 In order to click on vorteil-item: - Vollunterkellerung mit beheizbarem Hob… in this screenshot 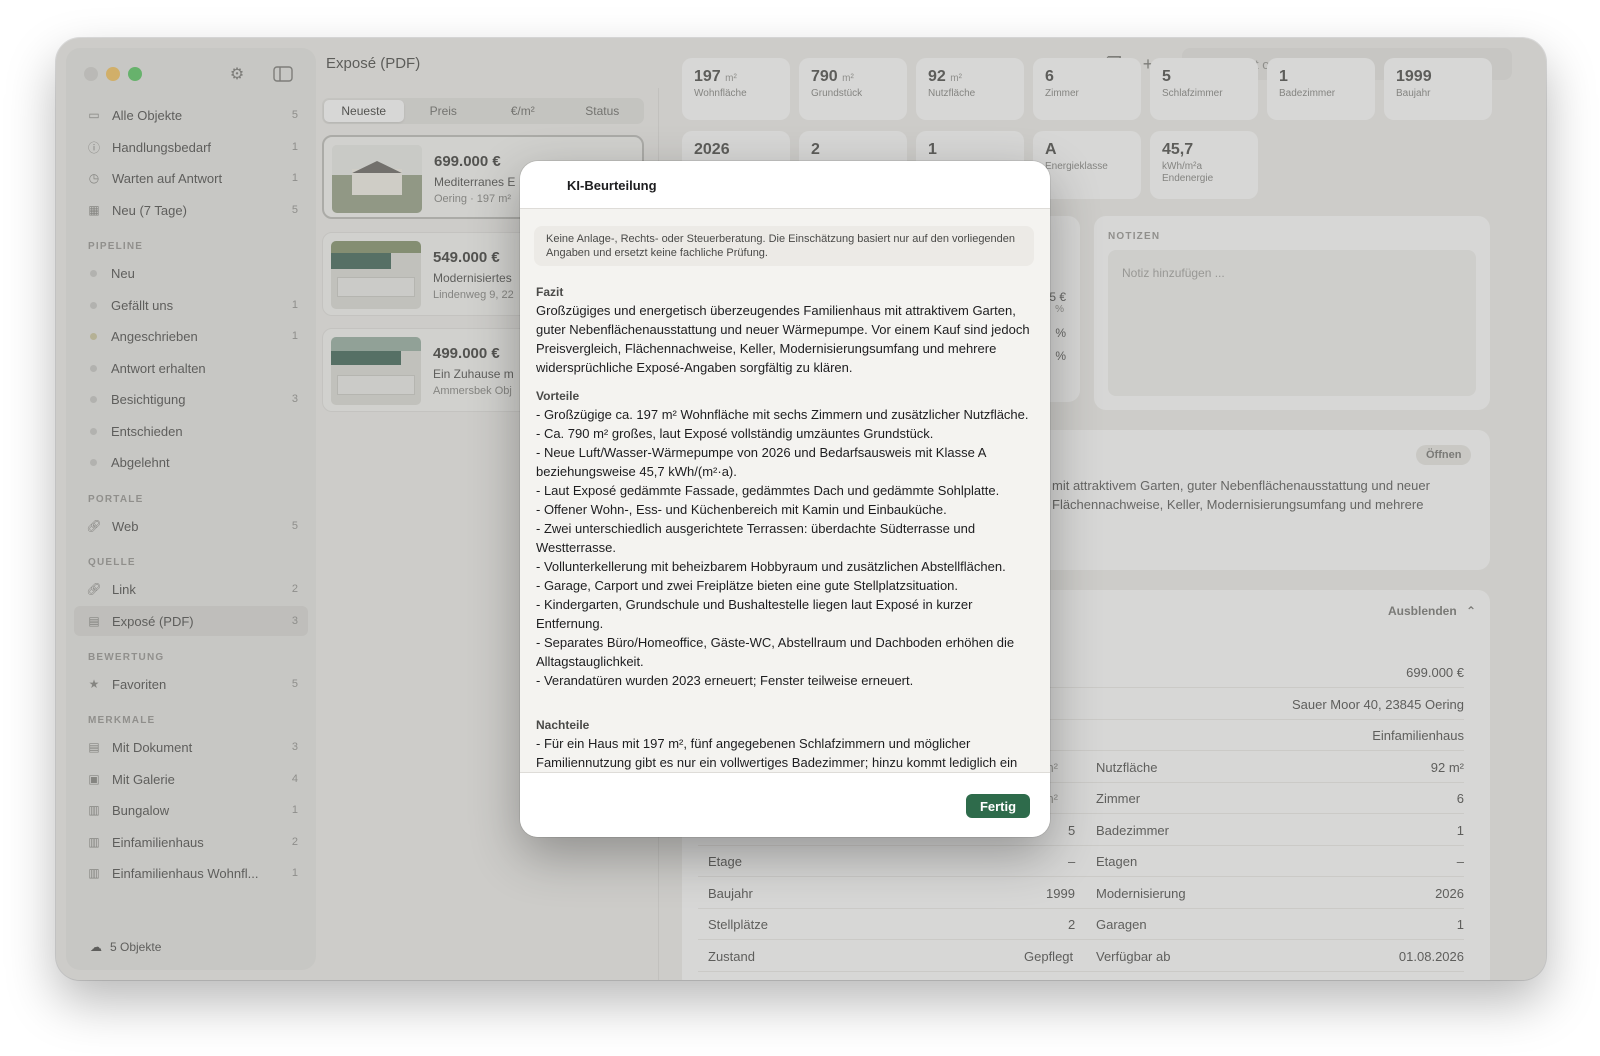, I will do `click(771, 566)`.